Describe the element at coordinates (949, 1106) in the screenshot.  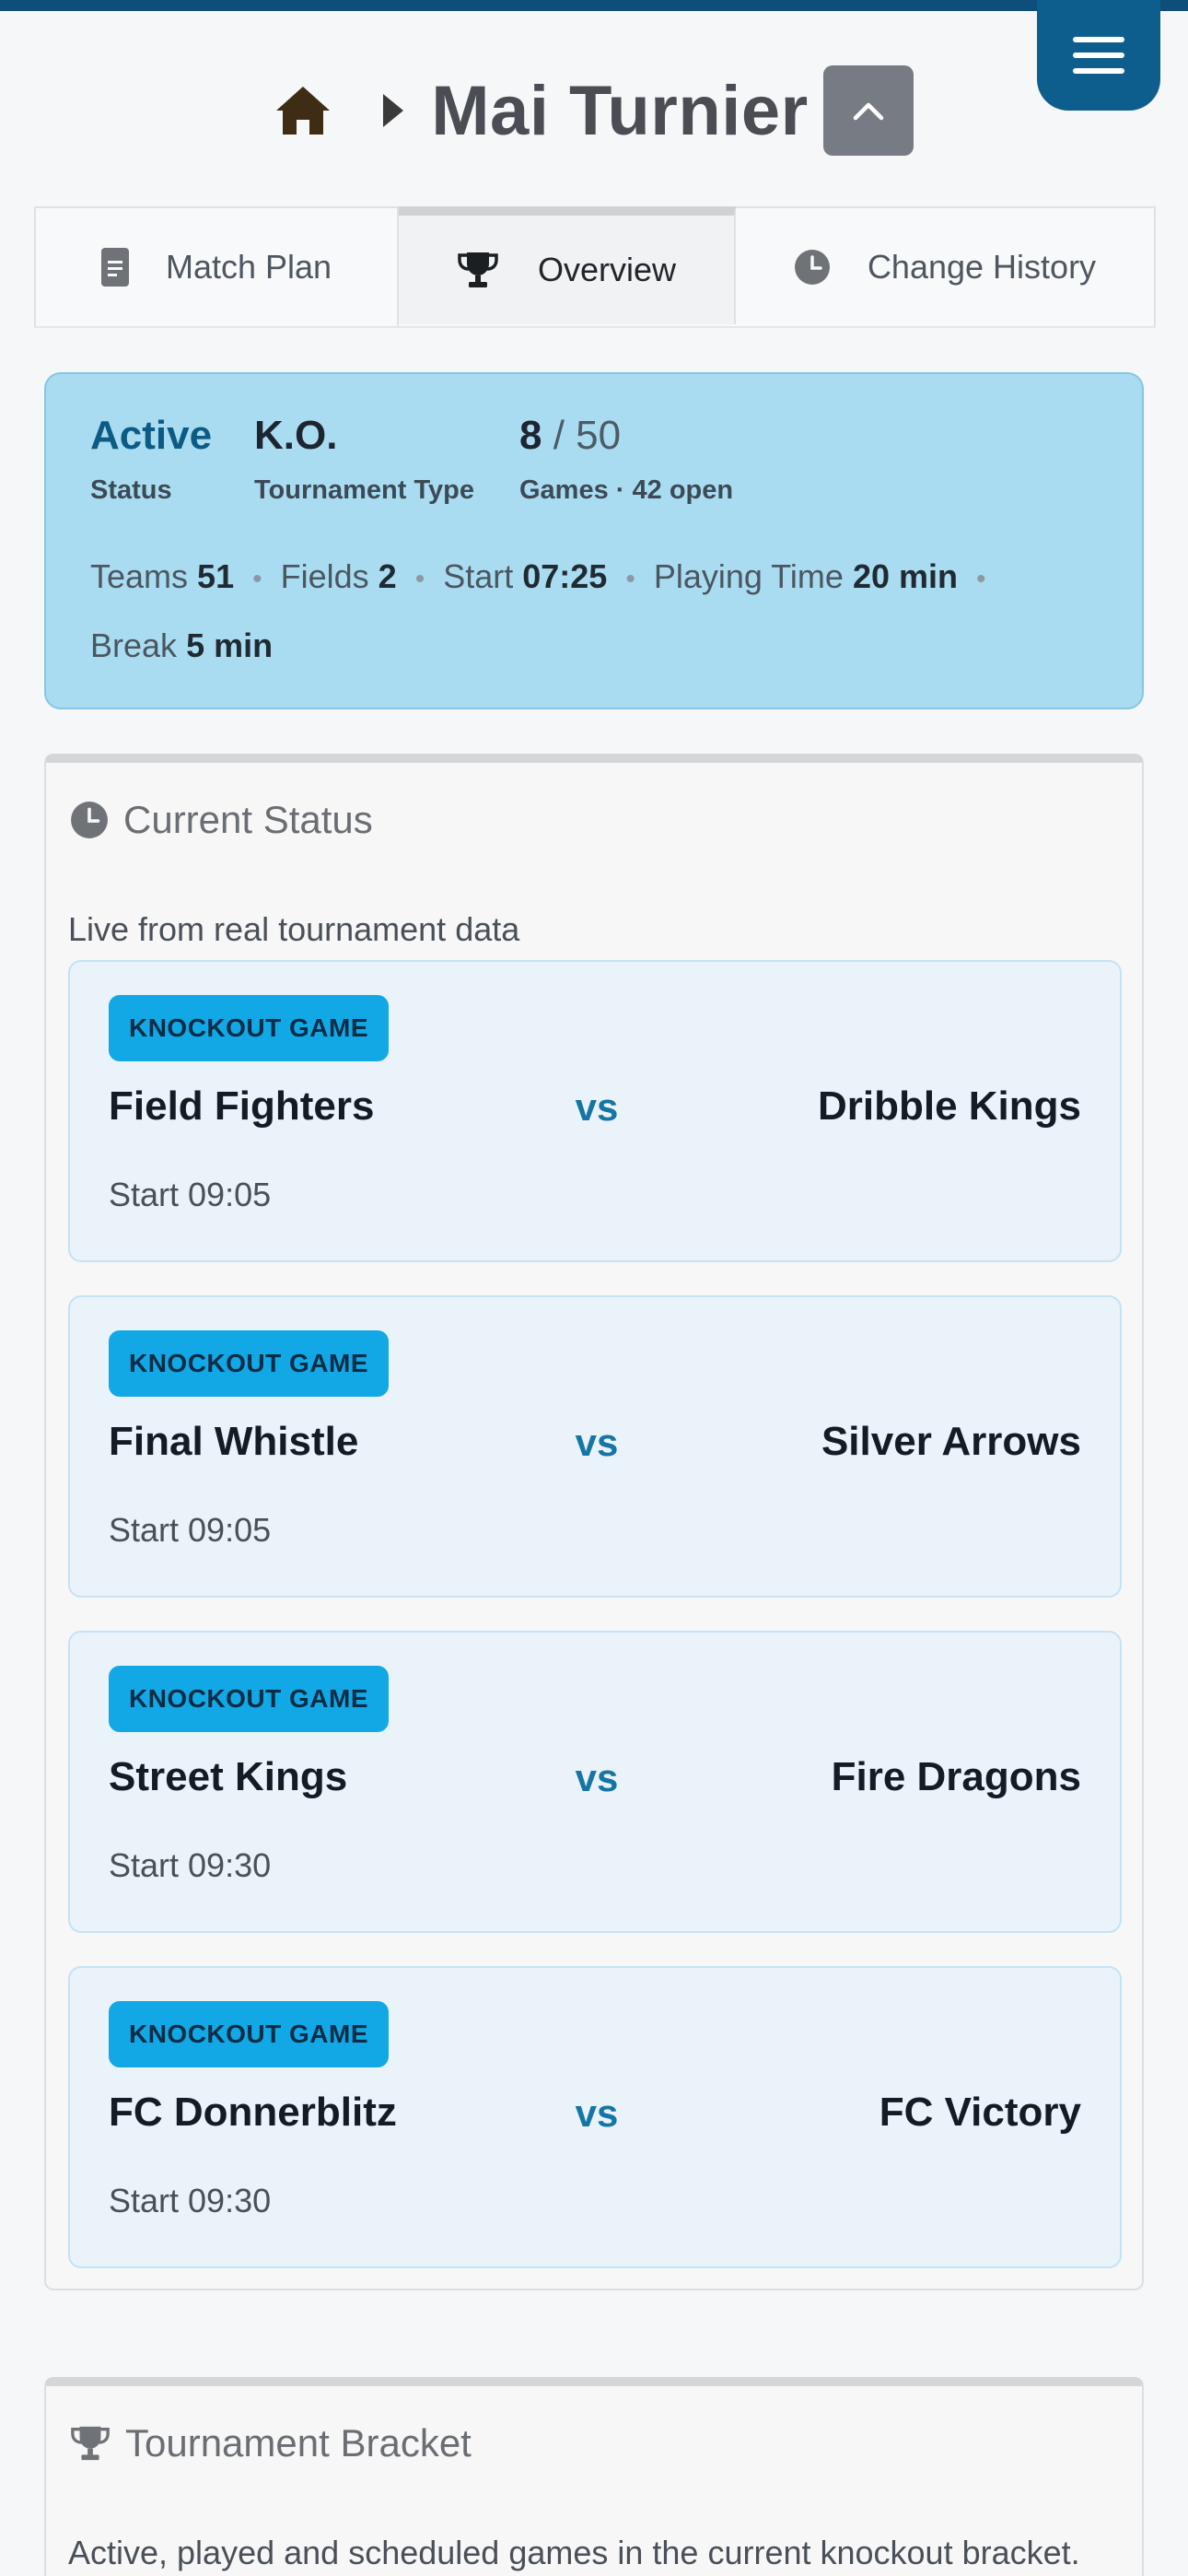
I see `away-team: Dribble Kings` at that location.